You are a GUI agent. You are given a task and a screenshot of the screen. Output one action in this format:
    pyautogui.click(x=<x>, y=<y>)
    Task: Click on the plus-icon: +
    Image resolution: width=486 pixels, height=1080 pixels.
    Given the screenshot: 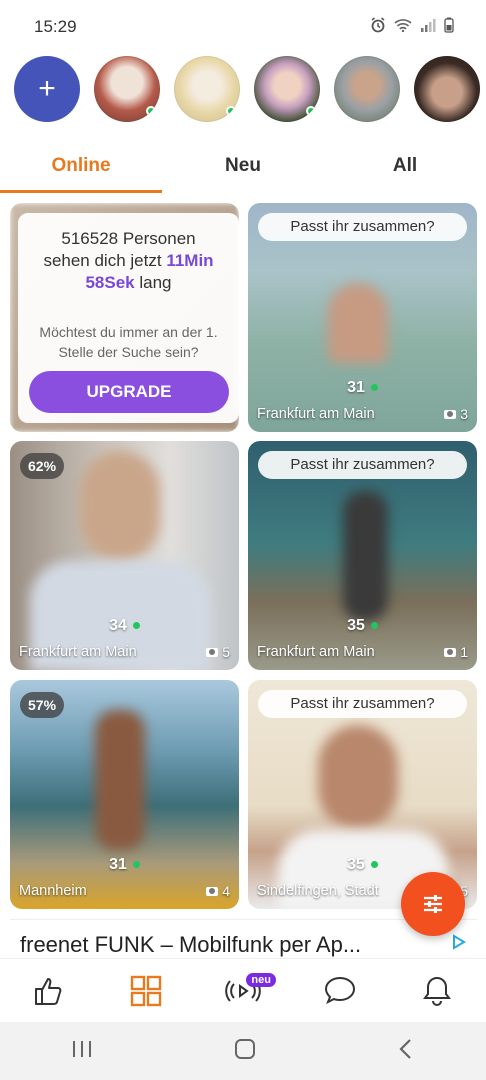 What is the action you would take?
    pyautogui.click(x=47, y=88)
    